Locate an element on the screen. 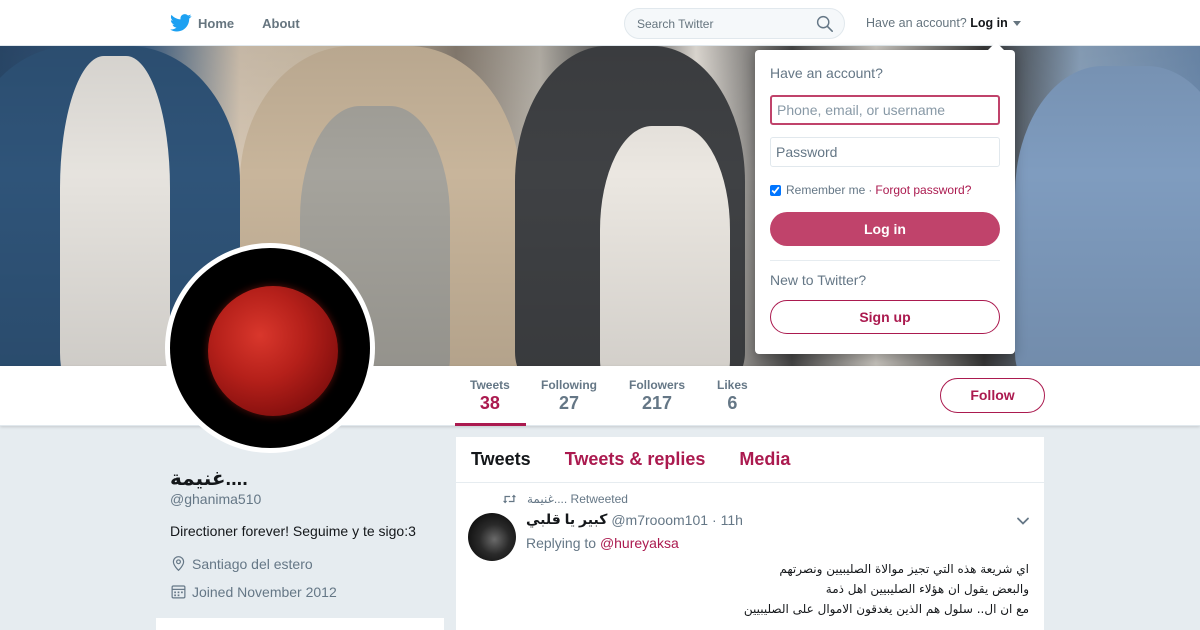  stat-following: Following 27 is located at coordinates (569, 396).